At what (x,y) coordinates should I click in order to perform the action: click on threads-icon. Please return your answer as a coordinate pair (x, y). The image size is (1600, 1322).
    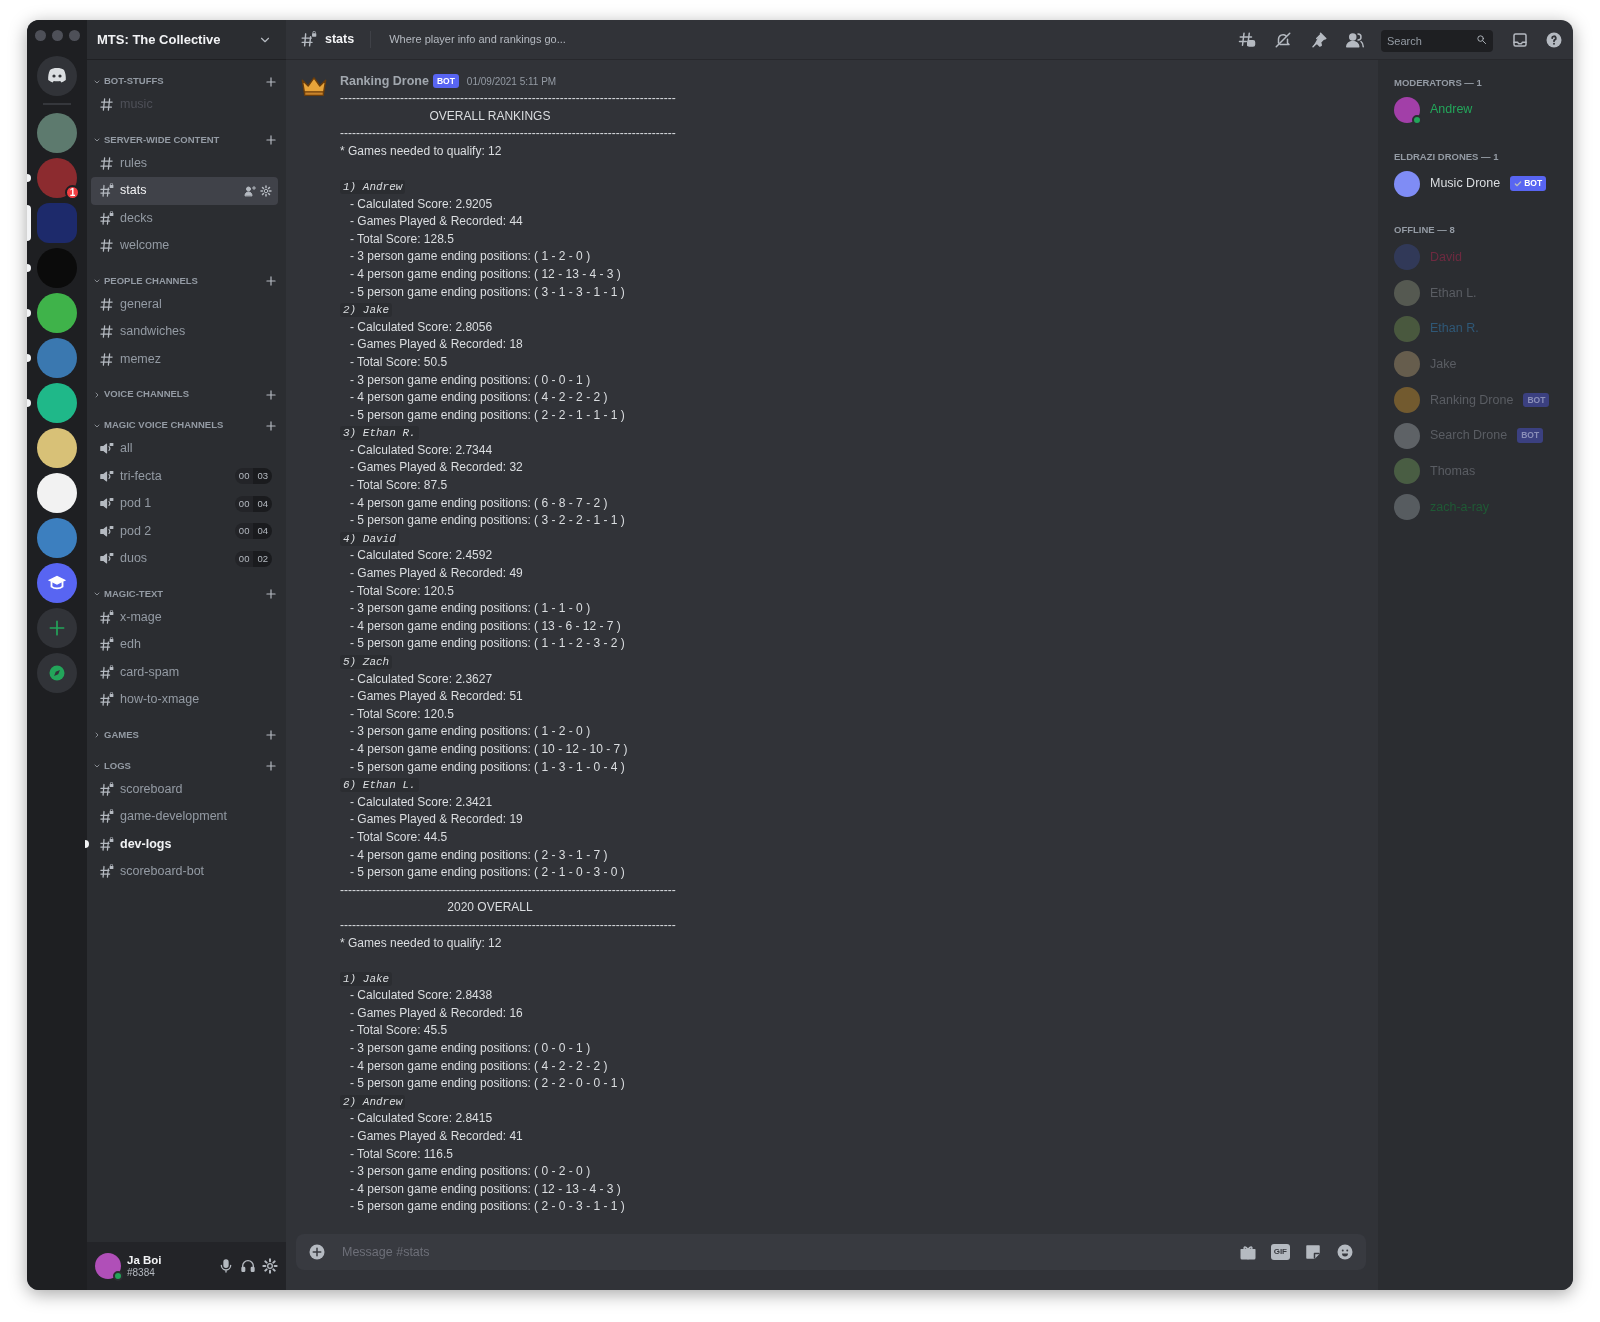
    Looking at the image, I should click on (1247, 39).